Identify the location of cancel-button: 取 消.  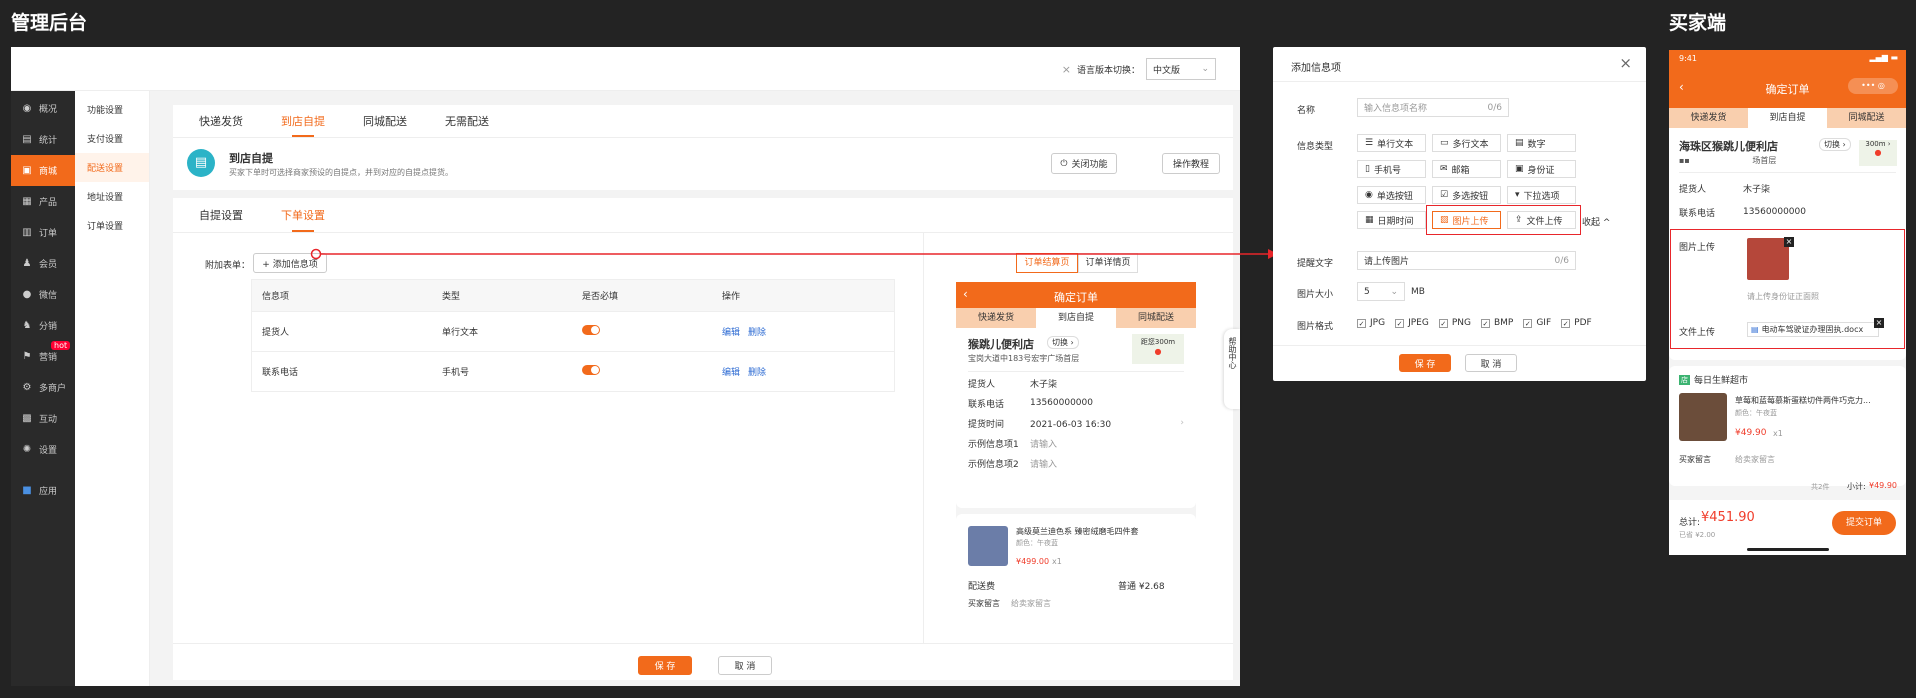
(745, 665).